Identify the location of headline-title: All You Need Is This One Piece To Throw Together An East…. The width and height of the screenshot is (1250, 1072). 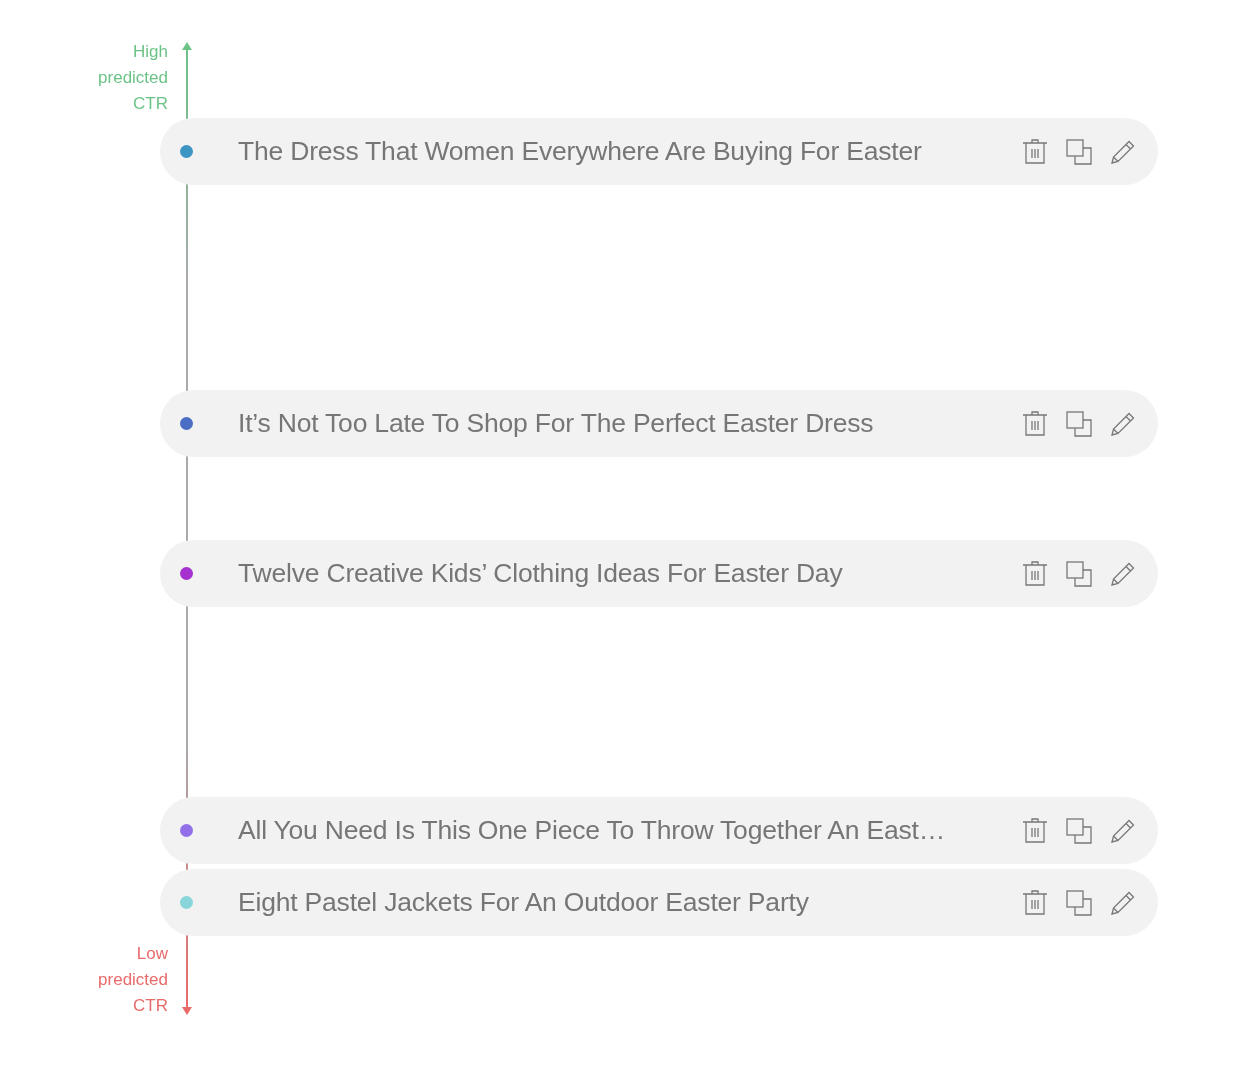
(592, 830).